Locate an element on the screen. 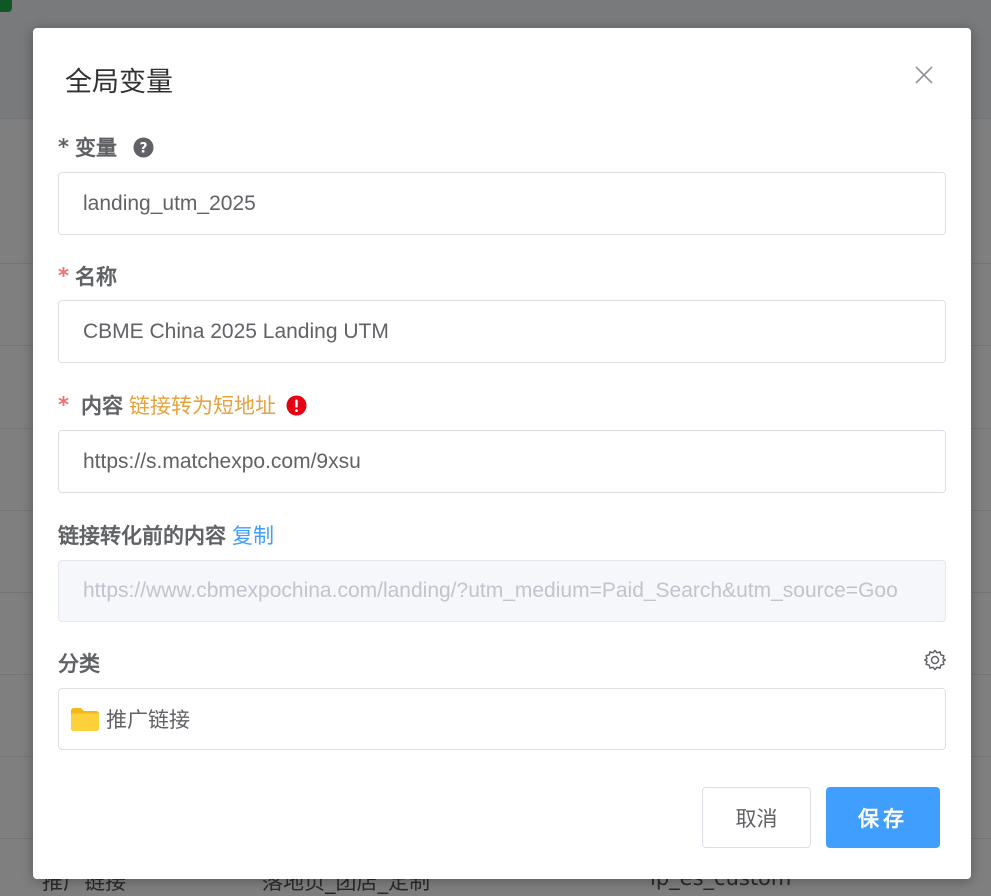  content-label-row: * 内容 链接转为短地址 is located at coordinates (182, 405).